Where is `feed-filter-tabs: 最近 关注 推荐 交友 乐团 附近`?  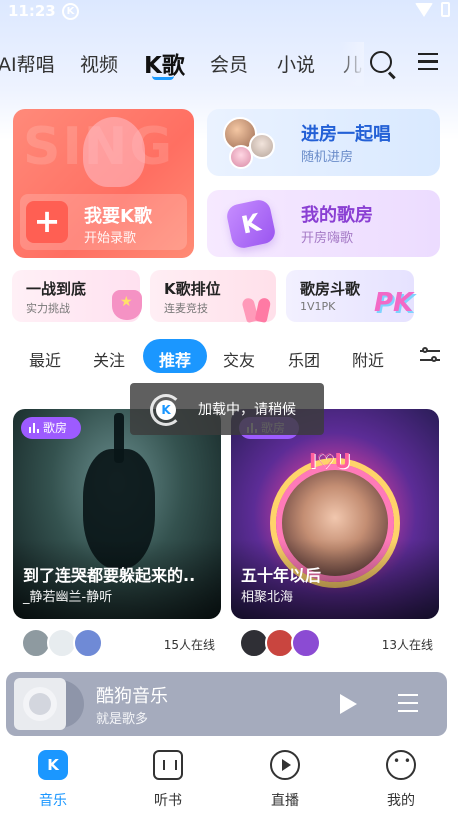
feed-filter-tabs: 最近 关注 推荐 交友 乐团 附近 is located at coordinates (229, 357).